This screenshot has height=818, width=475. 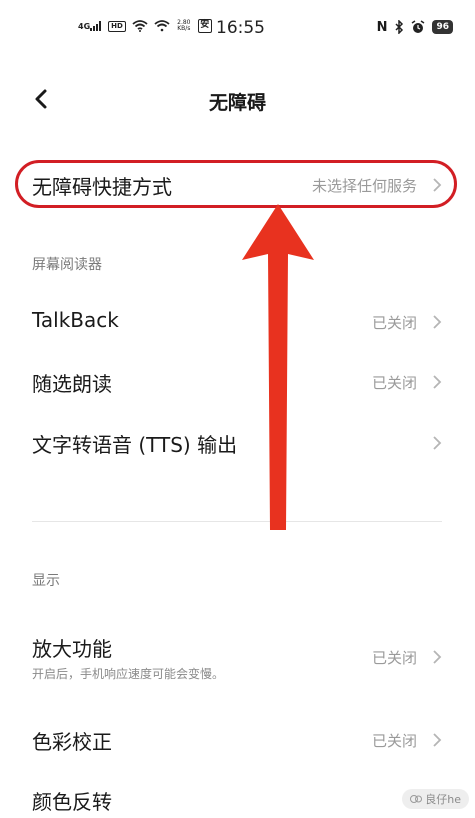 I want to click on color-inversion-label: 颜色反转, so click(x=72, y=802).